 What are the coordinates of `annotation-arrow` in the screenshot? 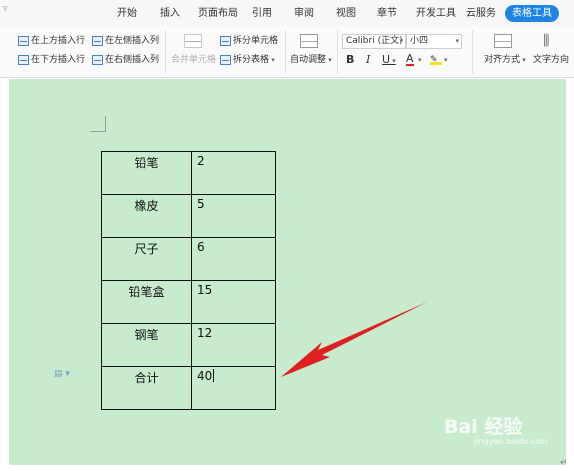 It's located at (354, 339).